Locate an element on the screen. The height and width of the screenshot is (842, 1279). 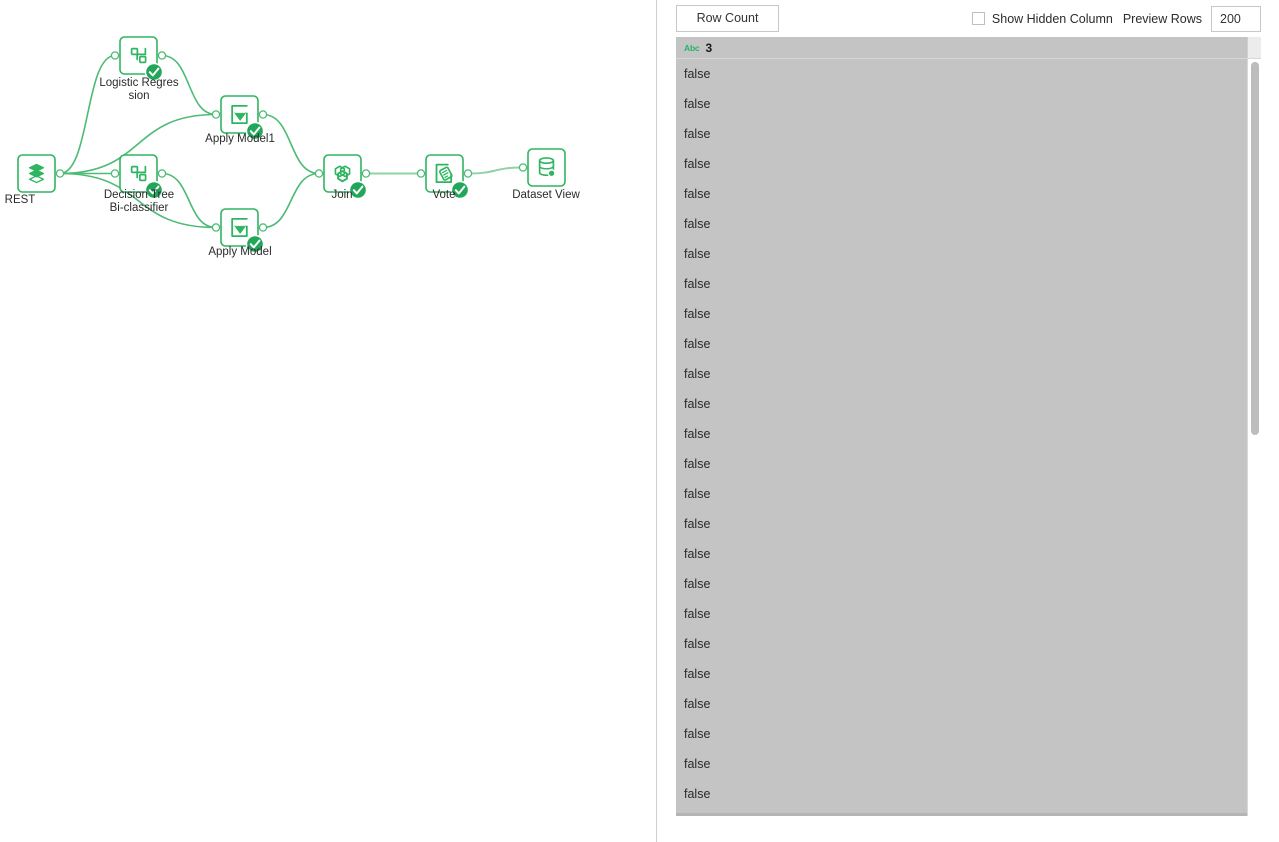
preview-rows-input is located at coordinates (1236, 18).